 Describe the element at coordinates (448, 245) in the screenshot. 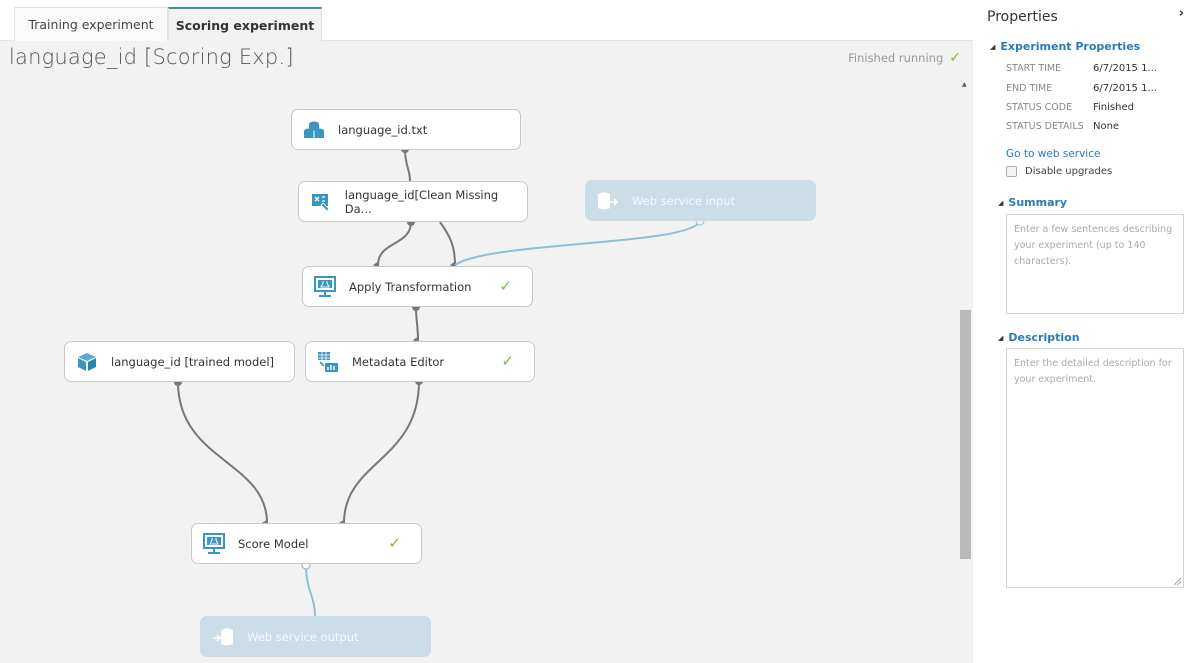

I see `connection-clean-apply-right` at that location.